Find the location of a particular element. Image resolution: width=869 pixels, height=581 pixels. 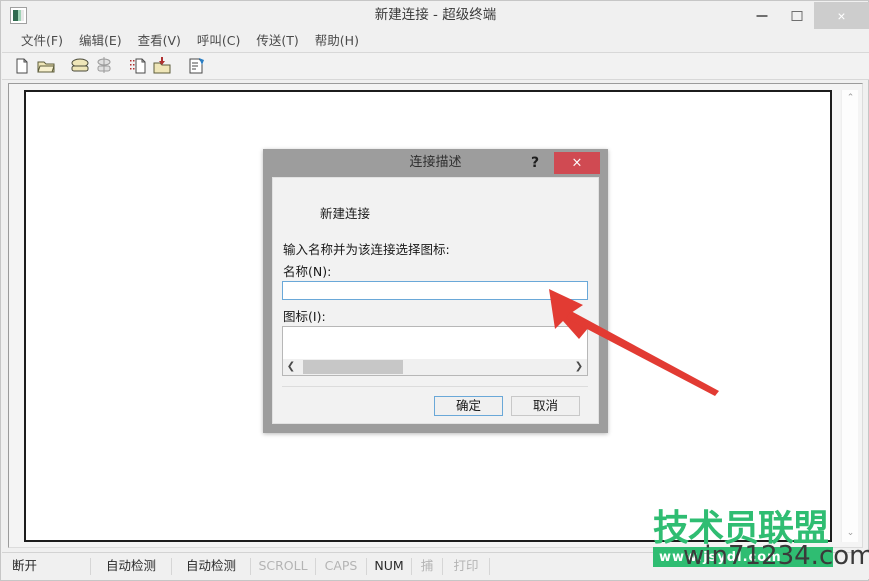

menu-item-file: 文件(F) is located at coordinates (42, 40).